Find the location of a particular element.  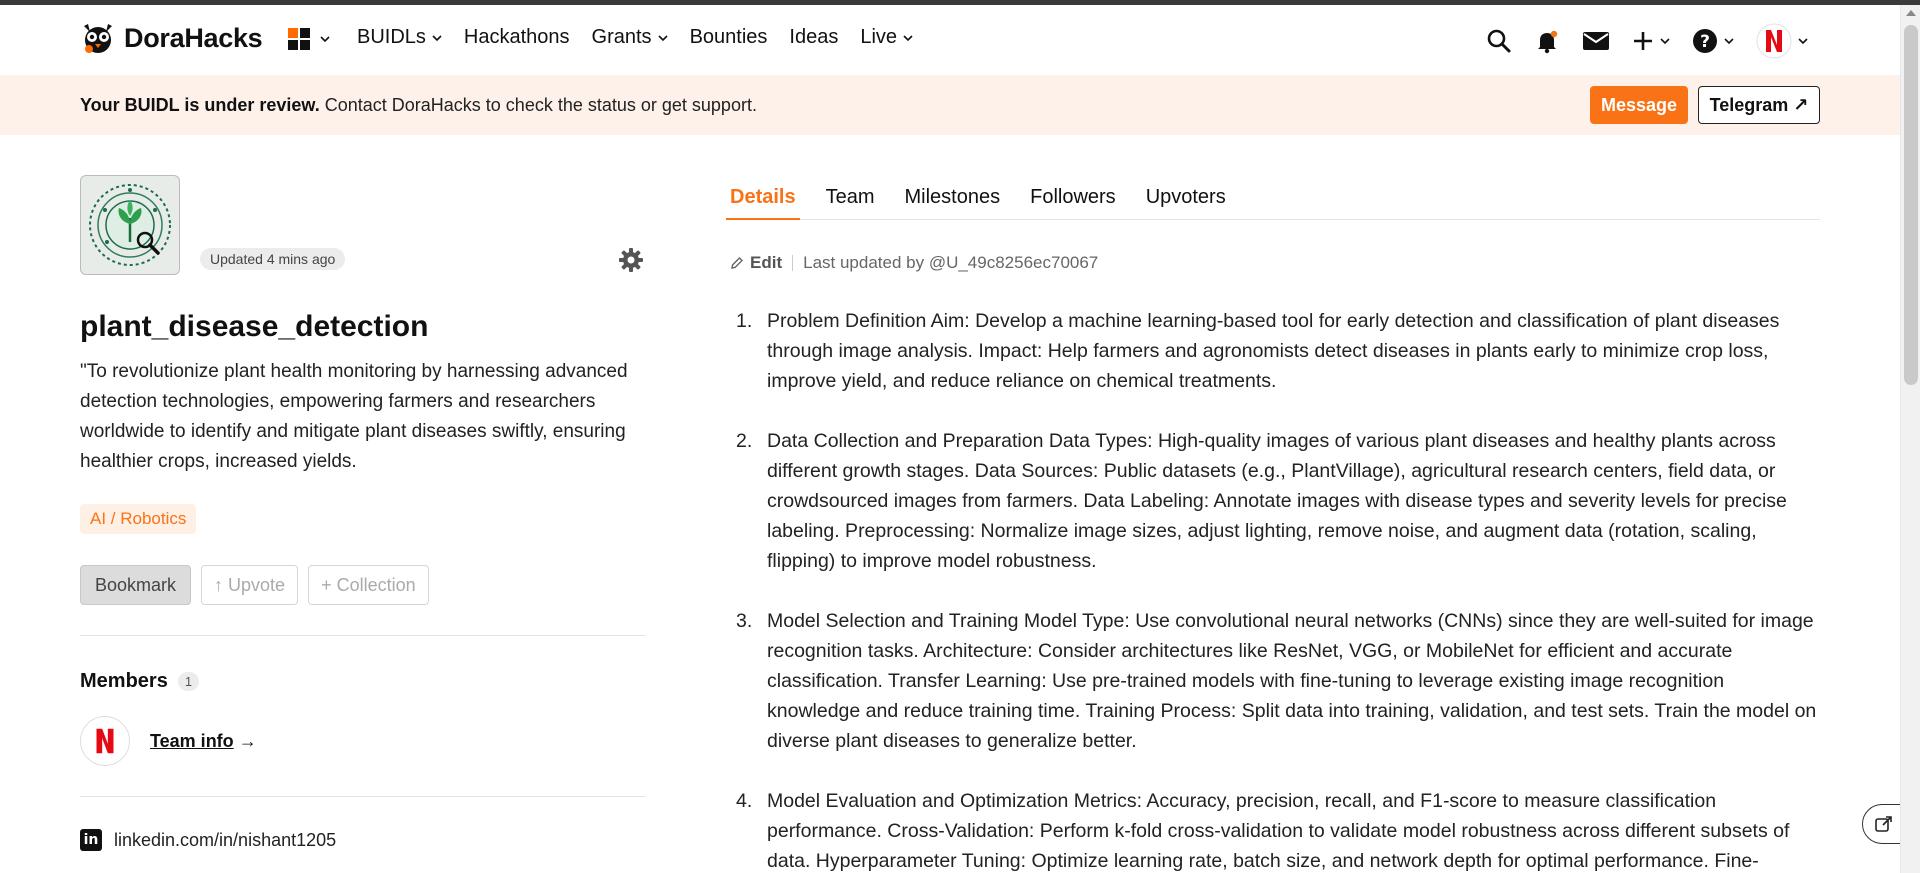

apps-grid-icon is located at coordinates (299, 39).